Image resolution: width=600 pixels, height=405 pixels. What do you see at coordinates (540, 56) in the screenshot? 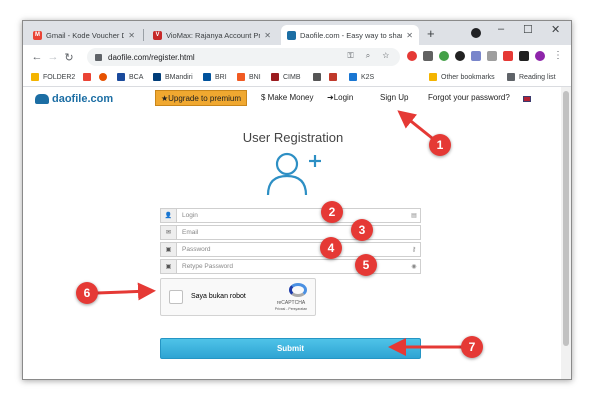
I see `avatar` at bounding box center [540, 56].